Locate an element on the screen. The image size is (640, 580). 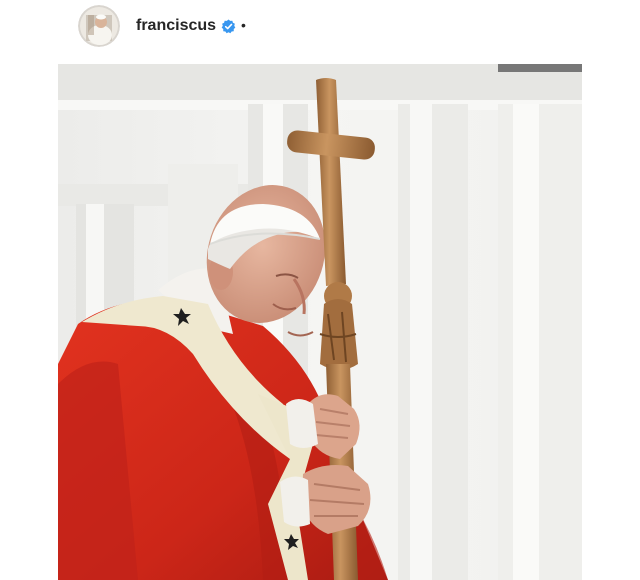
profile-photo-icon is located at coordinates (99, 26).